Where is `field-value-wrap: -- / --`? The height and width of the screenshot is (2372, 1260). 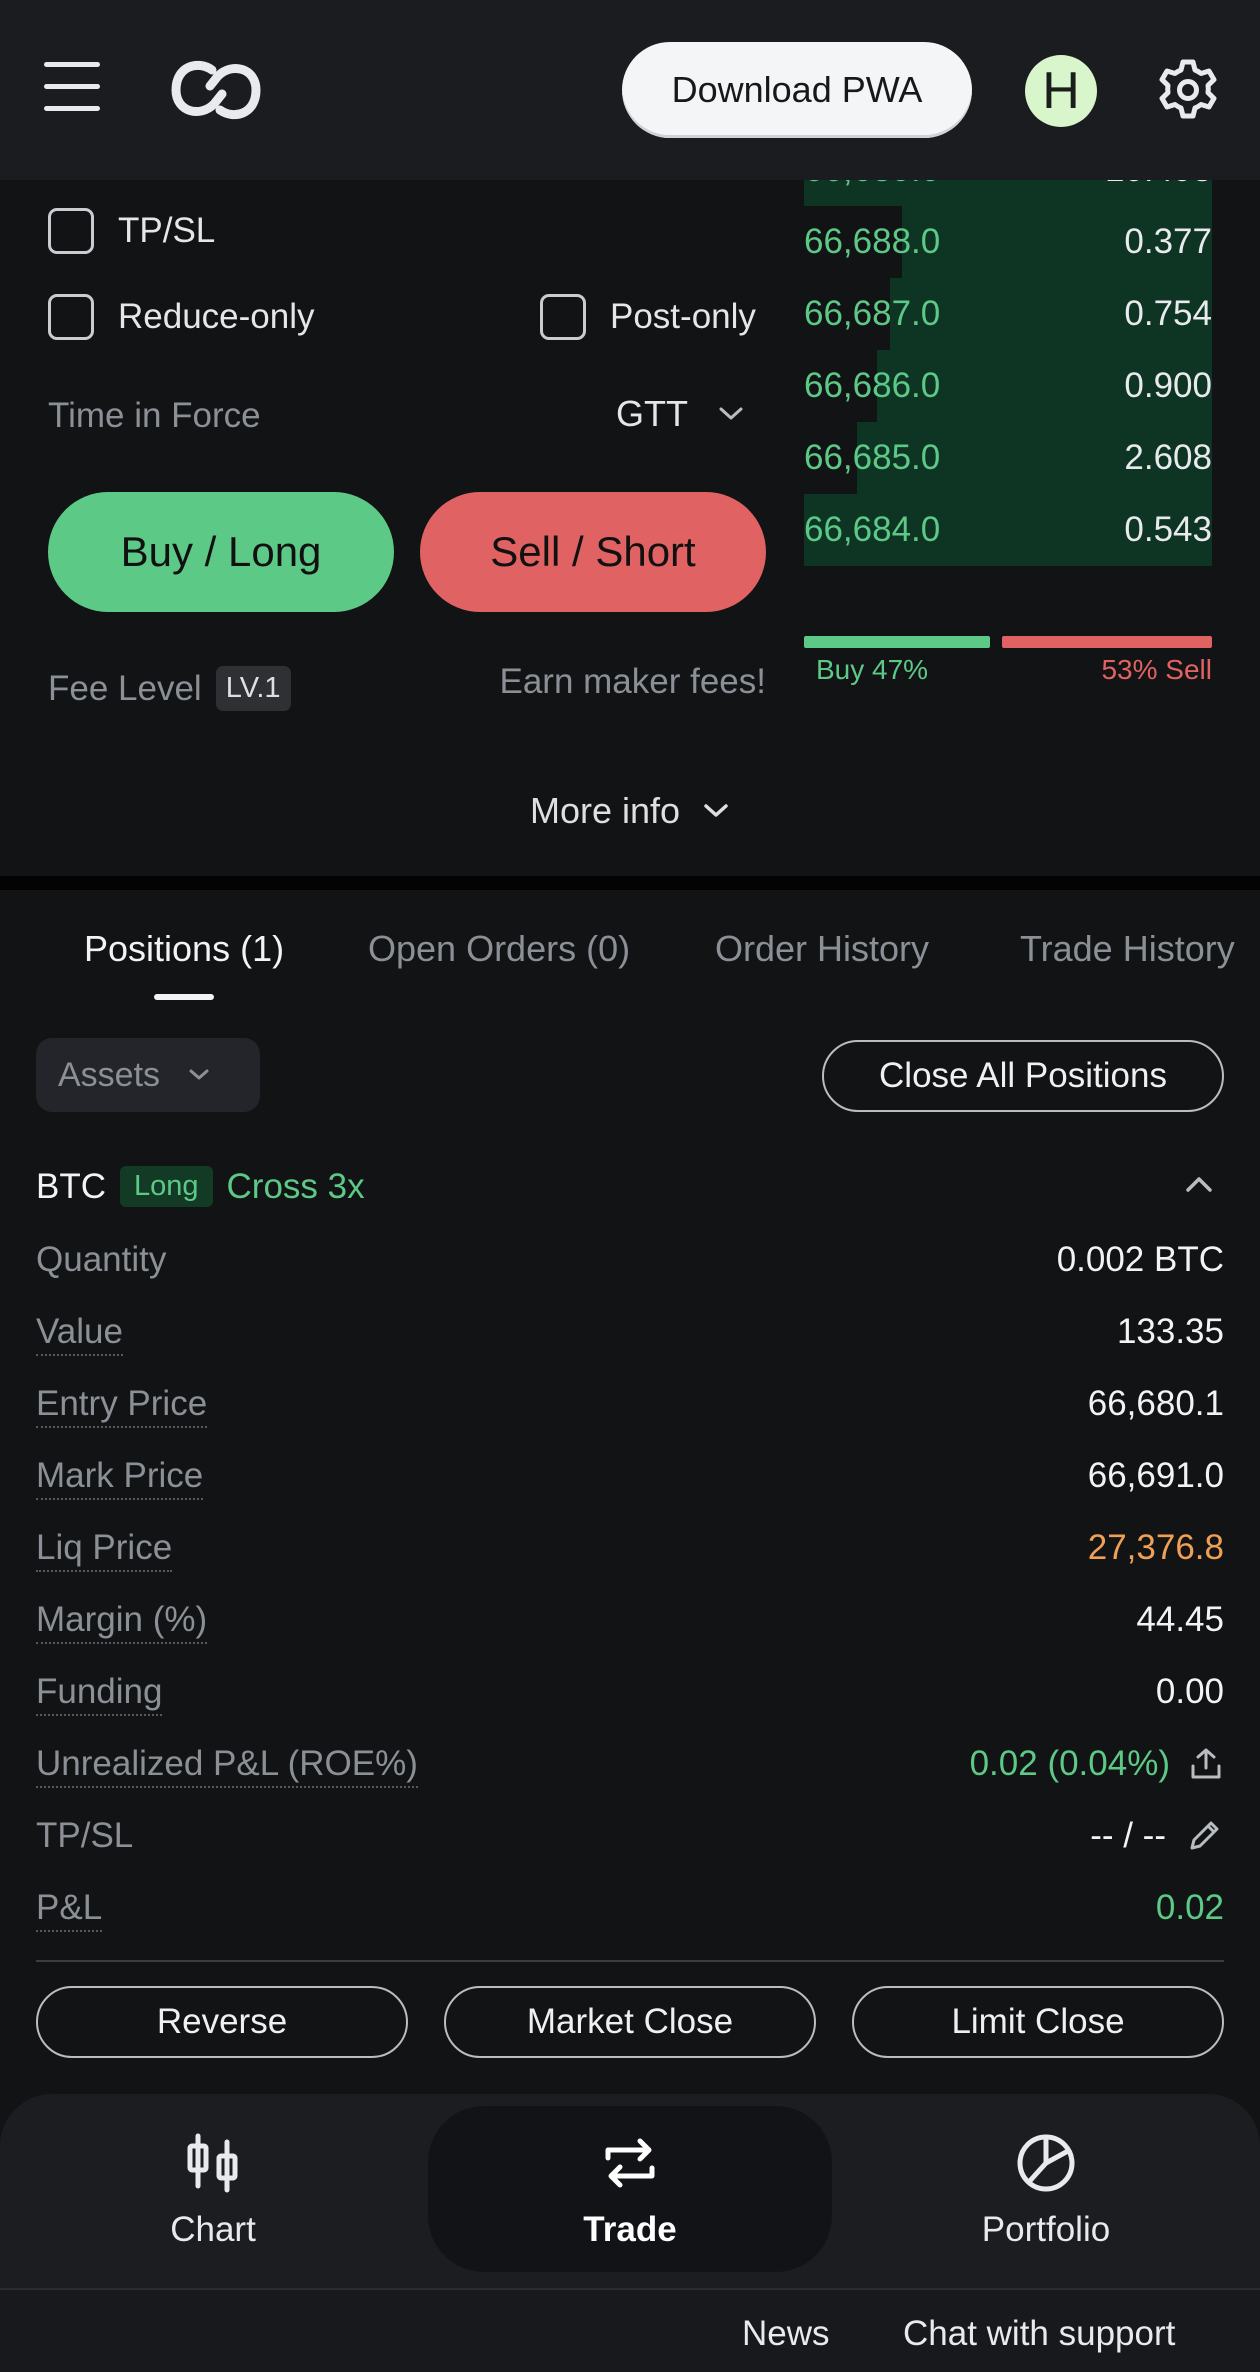
field-value-wrap: -- / -- is located at coordinates (1157, 1836).